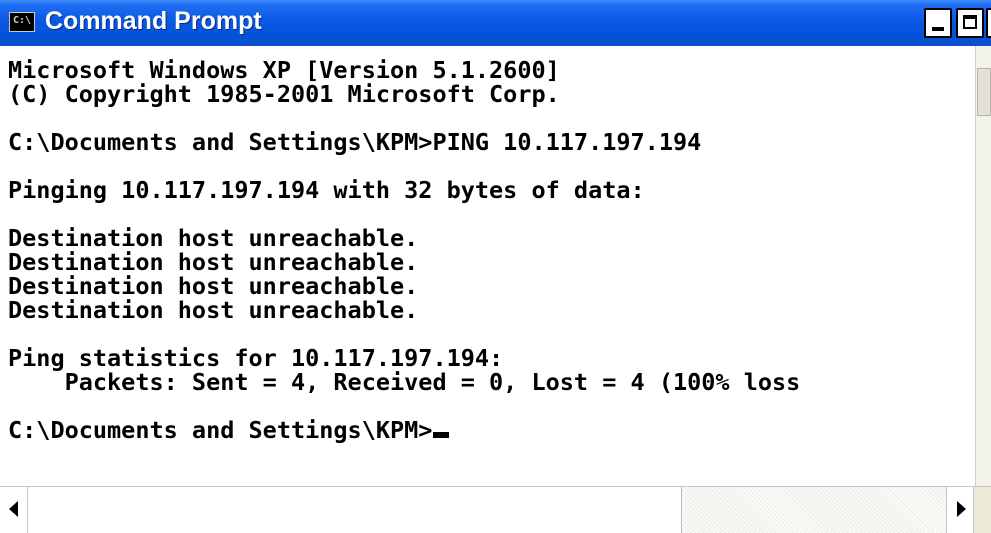 This screenshot has height=533, width=991. What do you see at coordinates (982, 510) in the screenshot?
I see `scrollbar-corner` at bounding box center [982, 510].